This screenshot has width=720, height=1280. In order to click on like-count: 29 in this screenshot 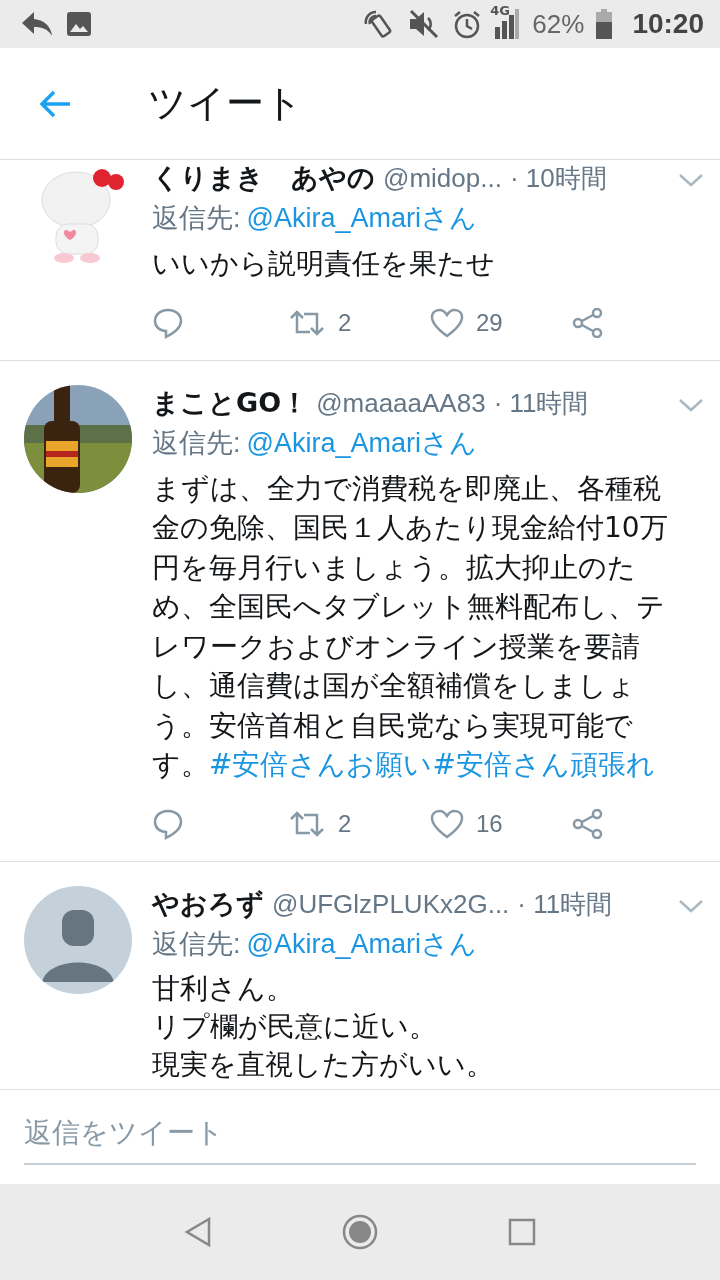, I will do `click(489, 322)`.